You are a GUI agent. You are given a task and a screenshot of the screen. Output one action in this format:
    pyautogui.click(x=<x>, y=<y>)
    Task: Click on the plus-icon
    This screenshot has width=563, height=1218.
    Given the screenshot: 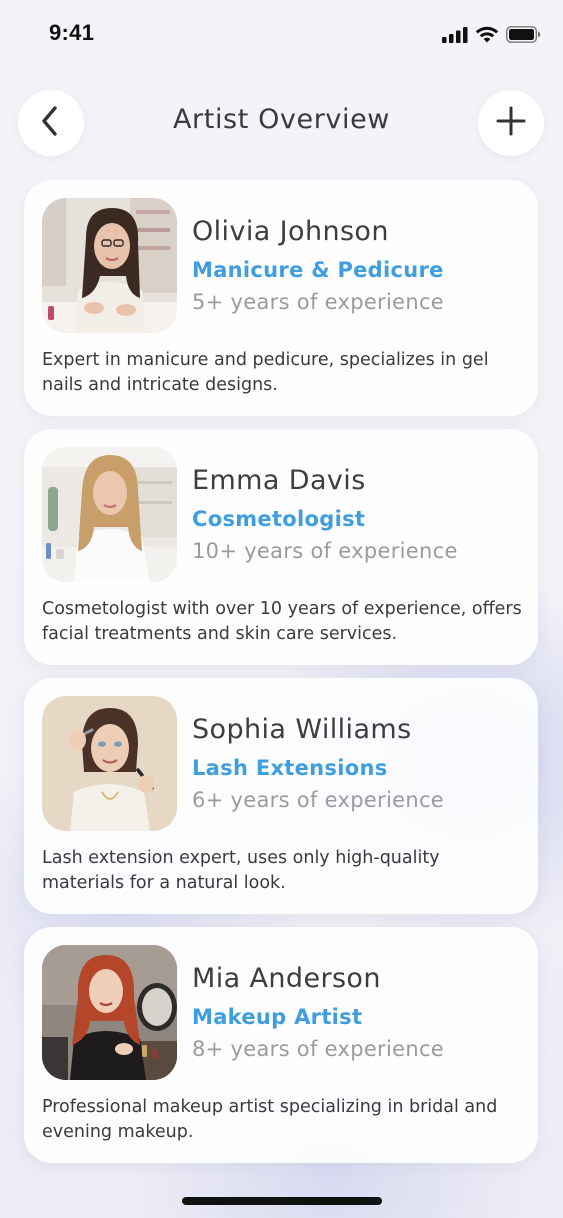 What is the action you would take?
    pyautogui.click(x=511, y=123)
    